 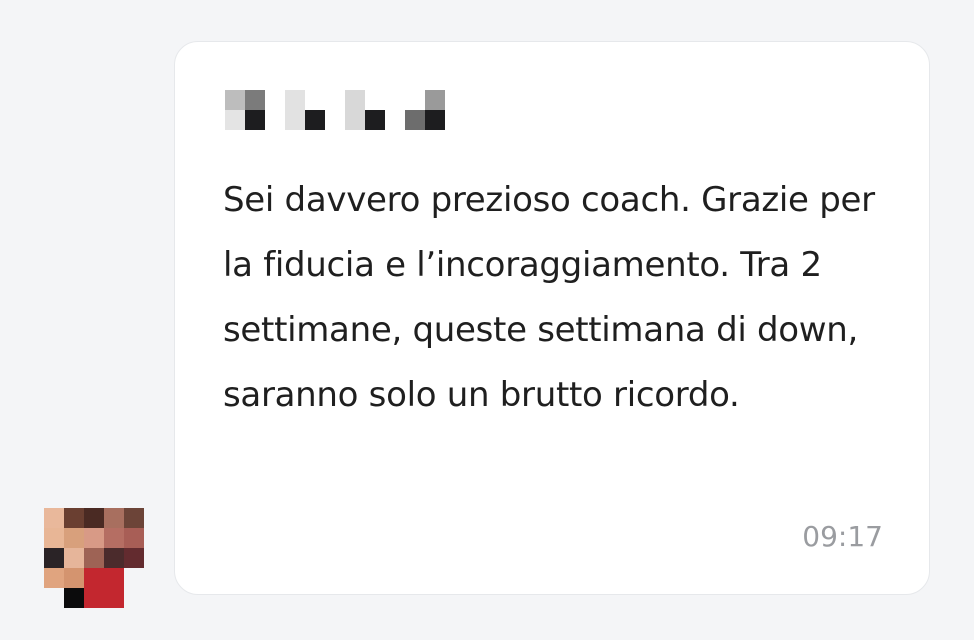 I want to click on sender-name-redacted, so click(x=335, y=110).